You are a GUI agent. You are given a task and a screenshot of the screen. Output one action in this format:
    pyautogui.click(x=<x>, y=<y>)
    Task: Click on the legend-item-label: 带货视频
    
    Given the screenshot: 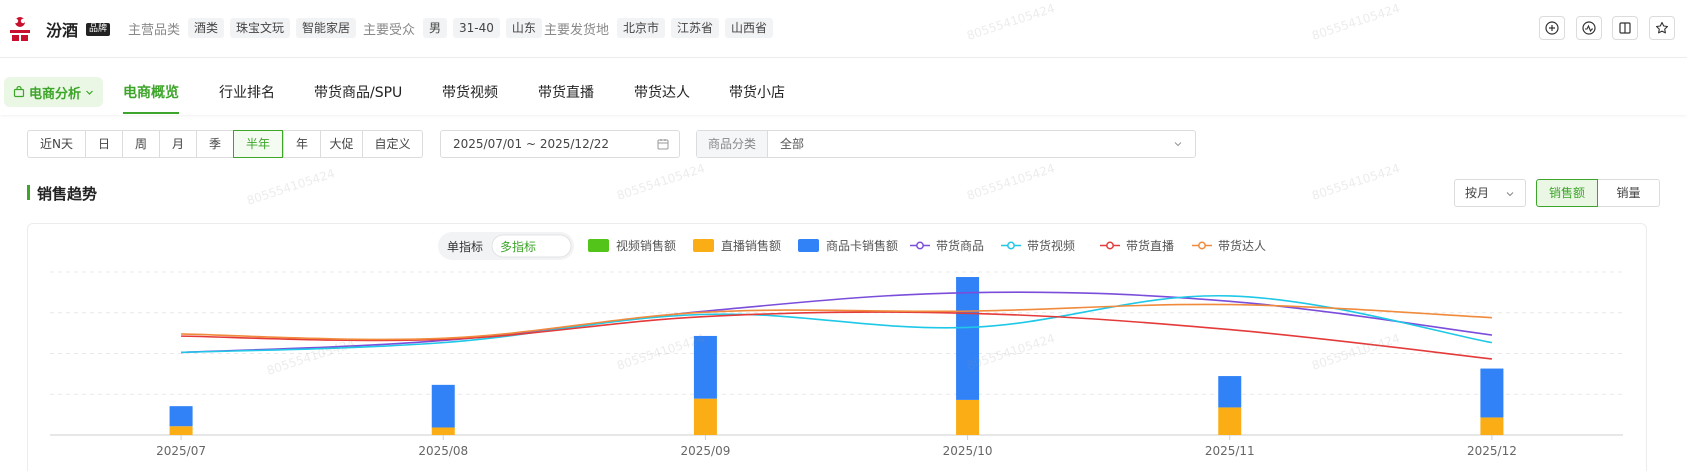 What is the action you would take?
    pyautogui.click(x=1051, y=245)
    